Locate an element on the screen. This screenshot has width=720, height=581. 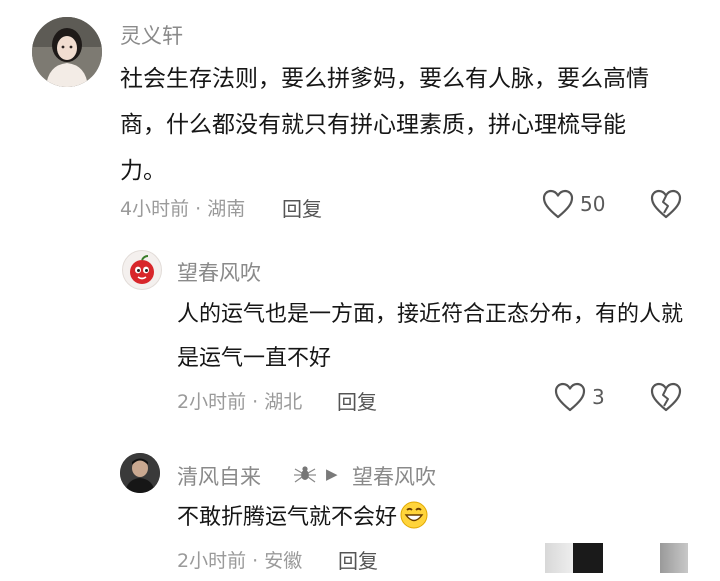
comment-1-reply-button: 回复 is located at coordinates (302, 207).